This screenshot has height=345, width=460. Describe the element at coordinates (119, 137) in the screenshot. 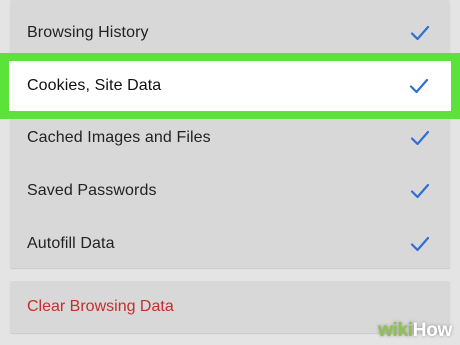

I see `option-label: Cached Images and Files` at that location.